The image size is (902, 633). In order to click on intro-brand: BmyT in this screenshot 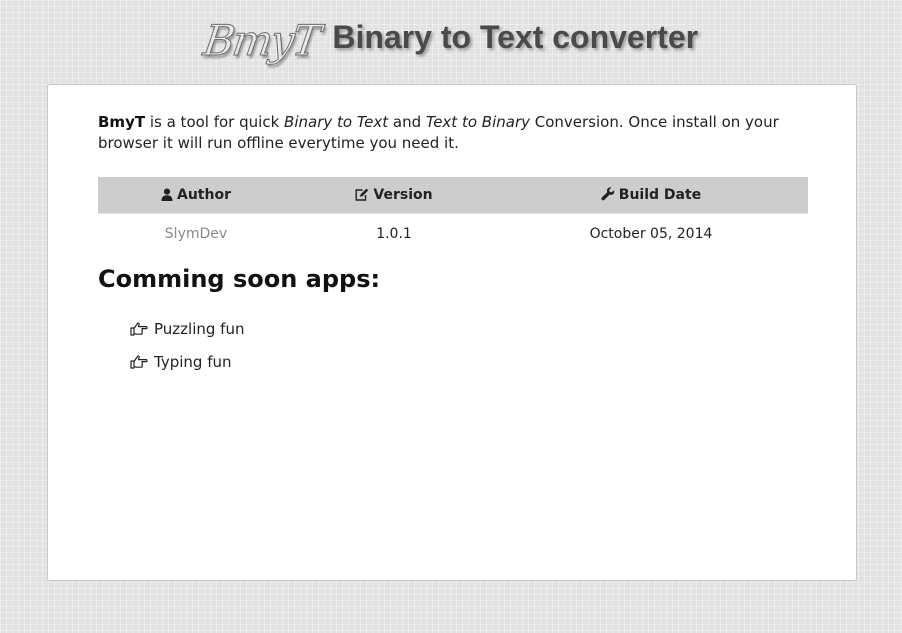, I will do `click(122, 122)`.